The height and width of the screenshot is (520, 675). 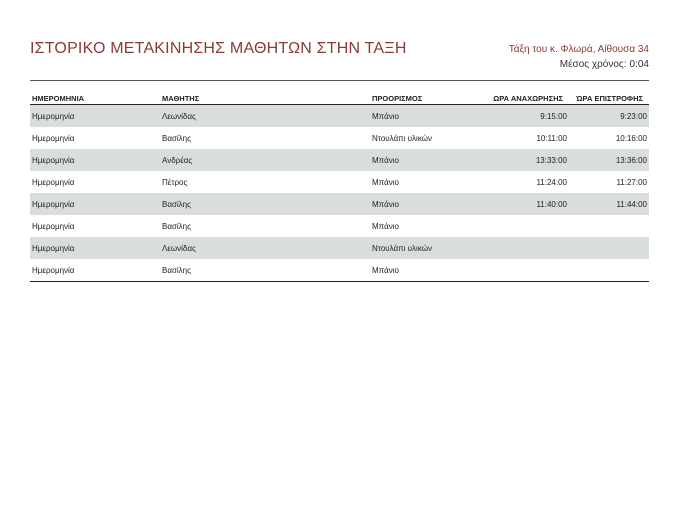 What do you see at coordinates (578, 49) in the screenshot?
I see `class-info: Τάξη του κ. Φλωρά, Αίθουσα 34` at bounding box center [578, 49].